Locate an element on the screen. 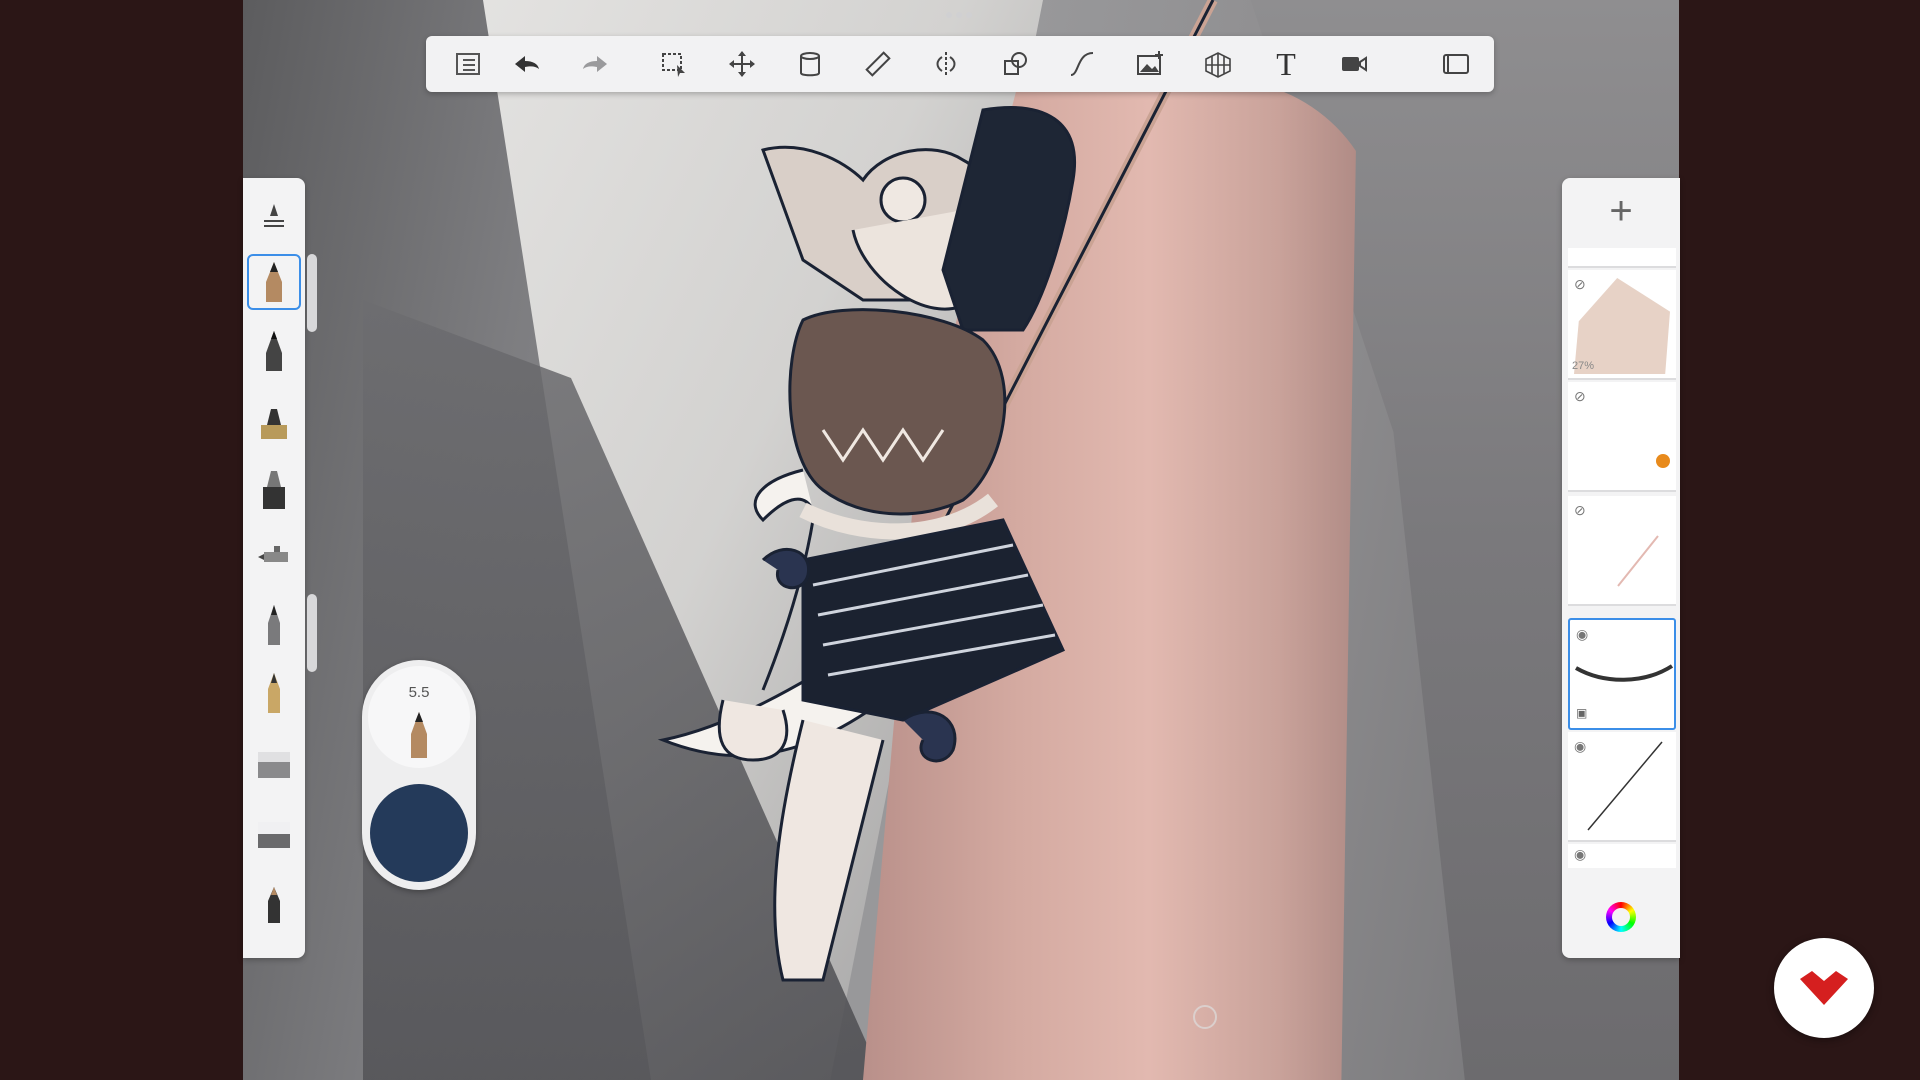  layer-color-dot is located at coordinates (1663, 461).